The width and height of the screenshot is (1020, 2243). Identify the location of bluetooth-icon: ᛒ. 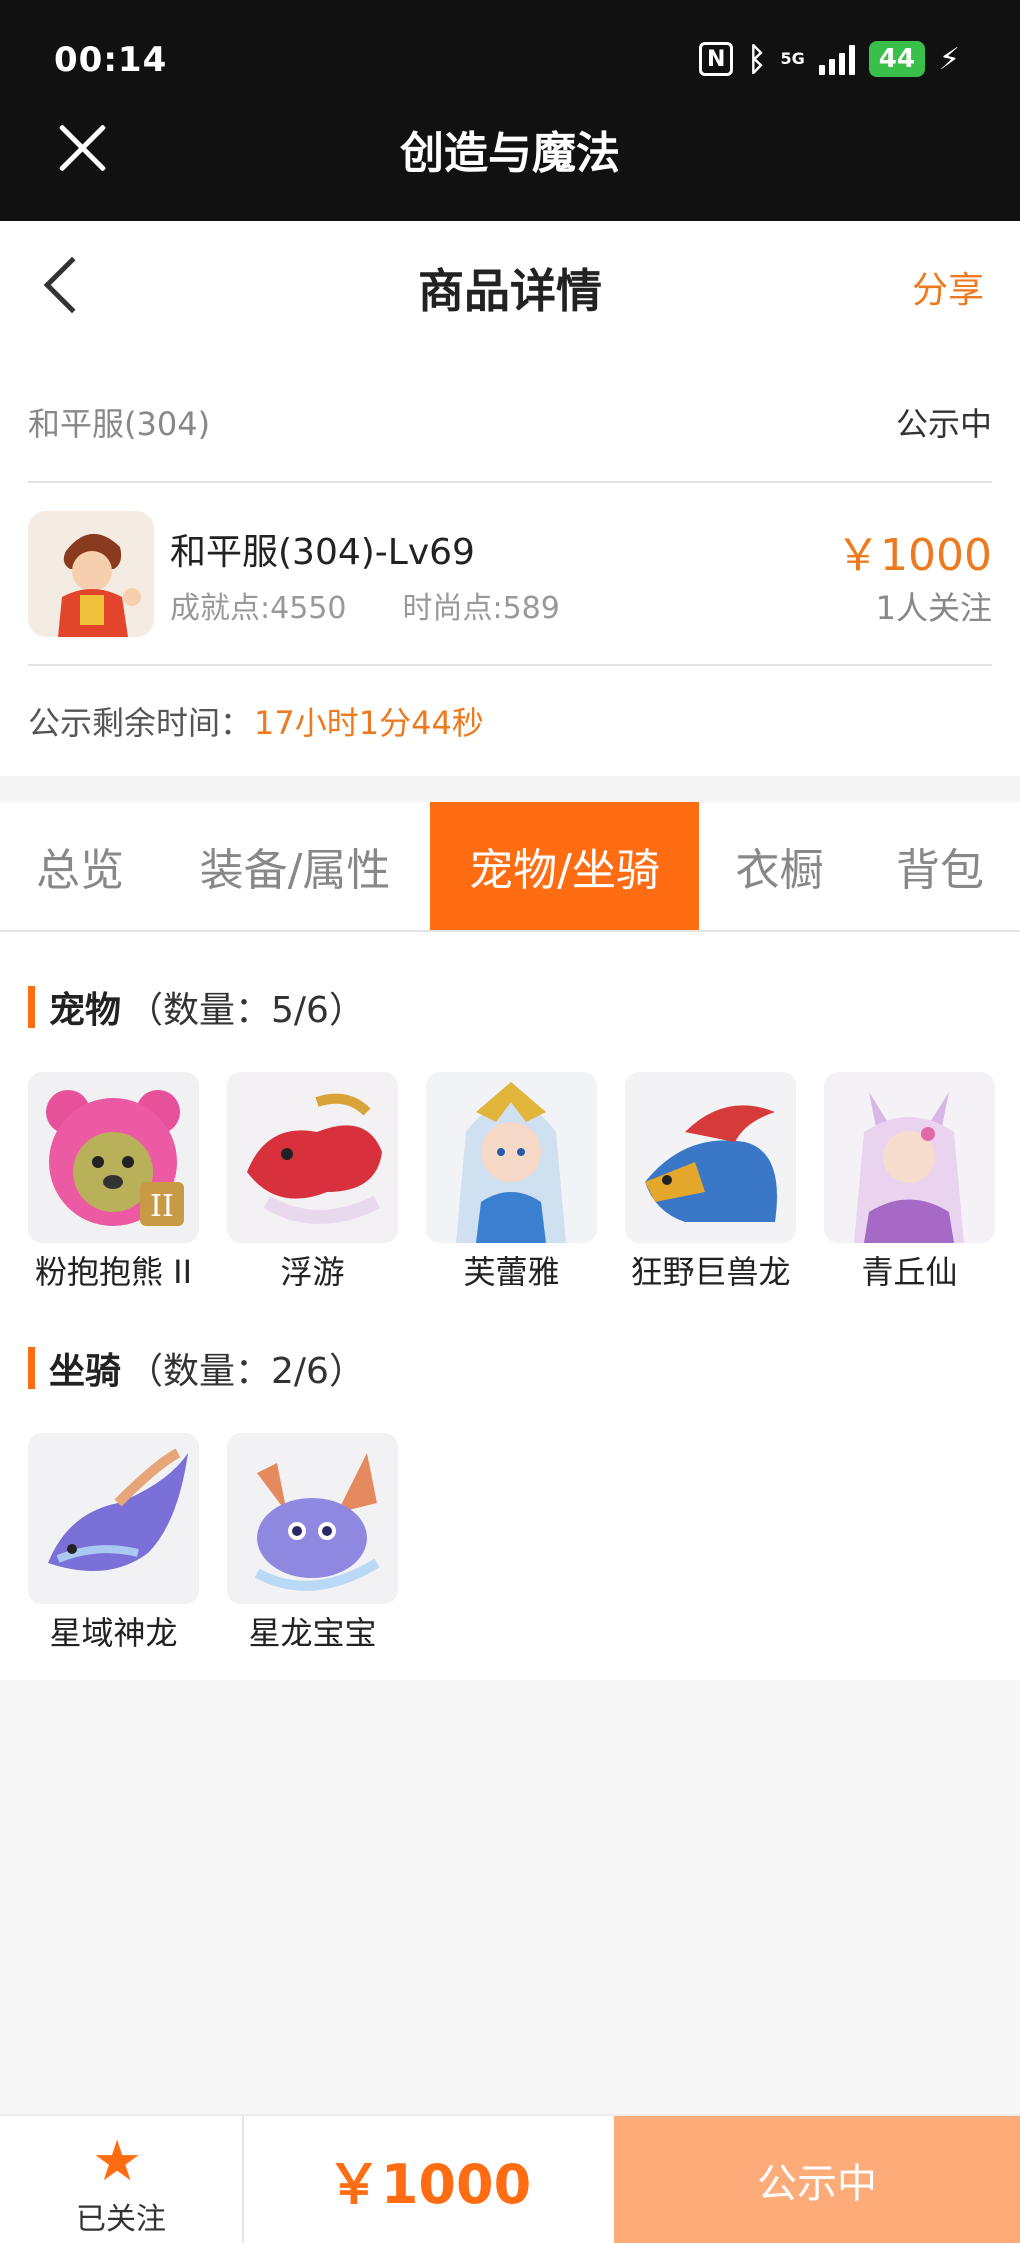
(757, 59).